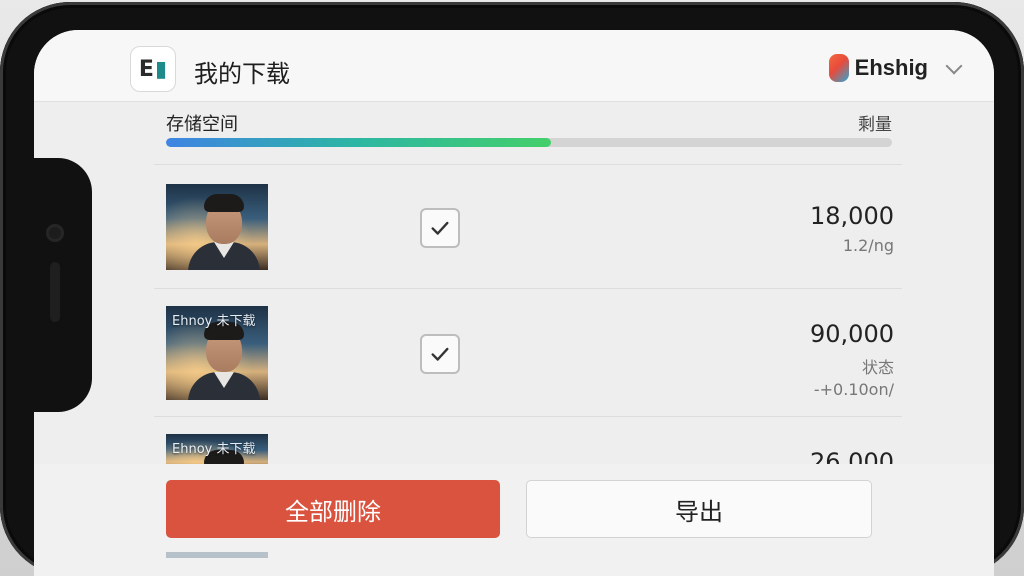  What do you see at coordinates (852, 216) in the screenshot?
I see `item-value: 18,000` at bounding box center [852, 216].